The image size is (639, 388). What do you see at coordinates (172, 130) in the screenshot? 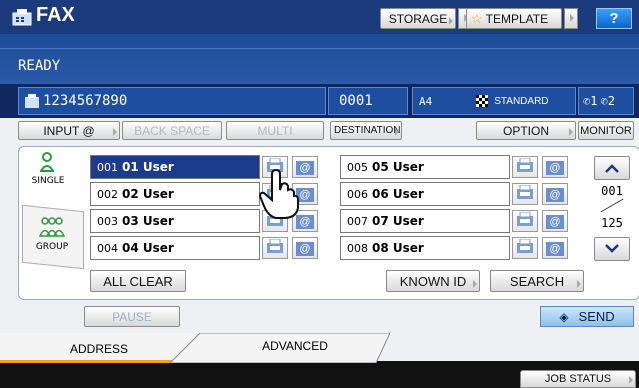
I see `backspace-button: BACK SPACE` at bounding box center [172, 130].